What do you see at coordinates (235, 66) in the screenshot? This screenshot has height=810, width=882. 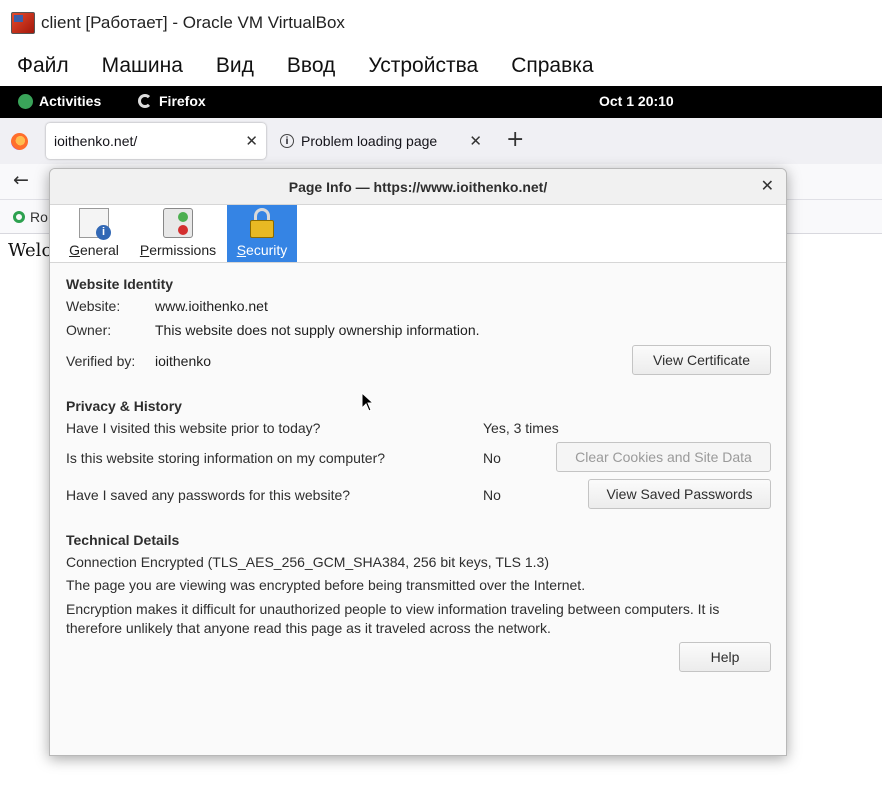 I see `menu-view: Вид` at bounding box center [235, 66].